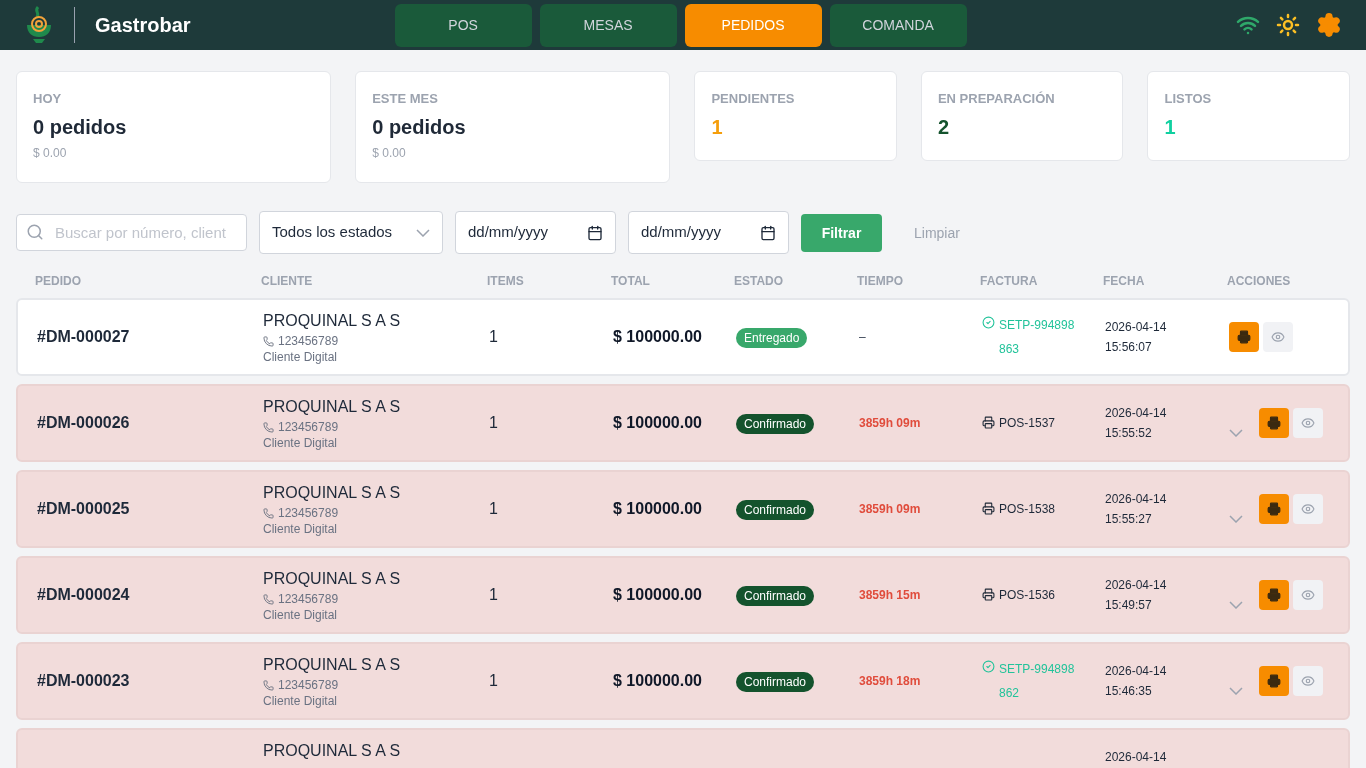 The height and width of the screenshot is (768, 1366). Describe the element at coordinates (48, 99) in the screenshot. I see `stat-label: HOY` at that location.